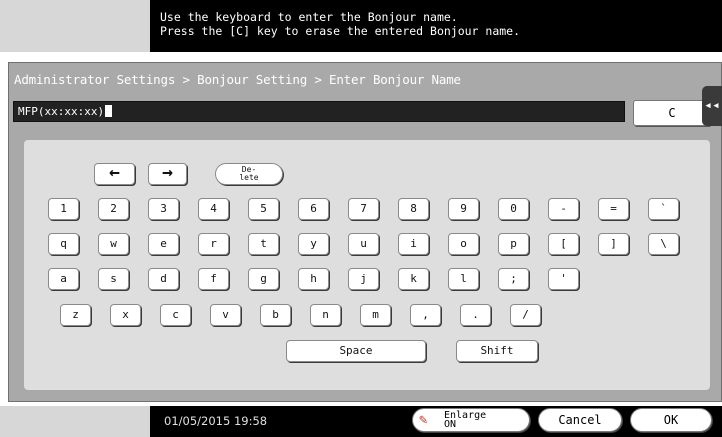 The width and height of the screenshot is (722, 437). What do you see at coordinates (75, 315) in the screenshot?
I see `key-z: z` at bounding box center [75, 315].